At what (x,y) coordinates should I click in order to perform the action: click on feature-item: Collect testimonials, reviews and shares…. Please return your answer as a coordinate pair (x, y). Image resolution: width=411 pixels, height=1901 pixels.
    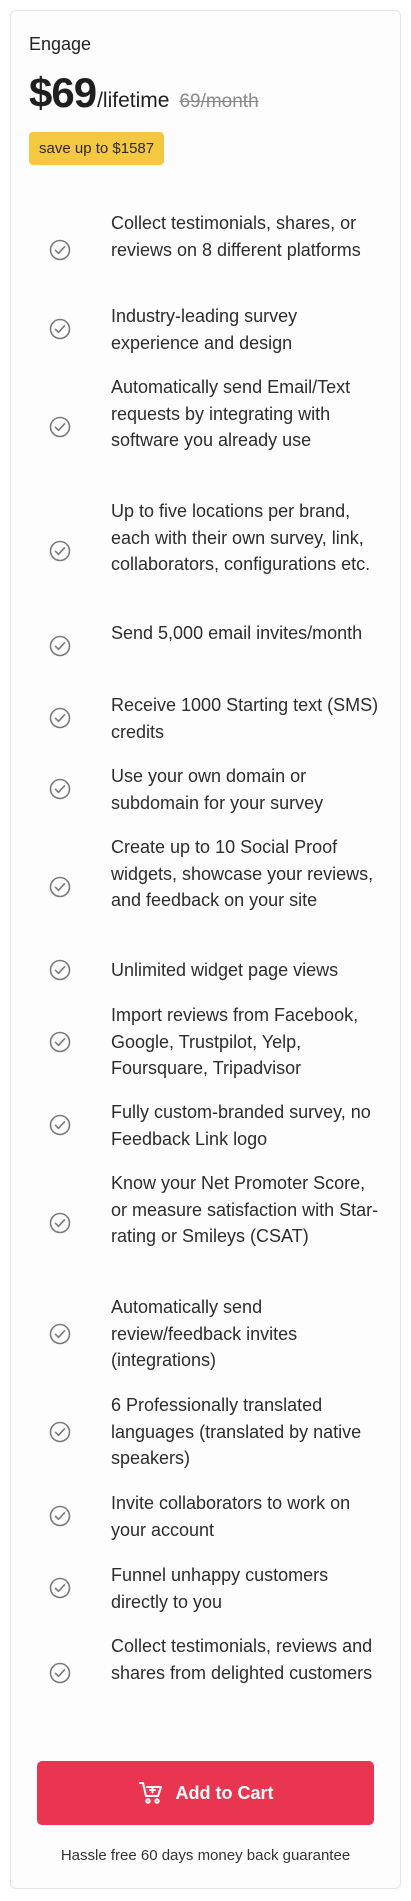
    Looking at the image, I should click on (205, 1673).